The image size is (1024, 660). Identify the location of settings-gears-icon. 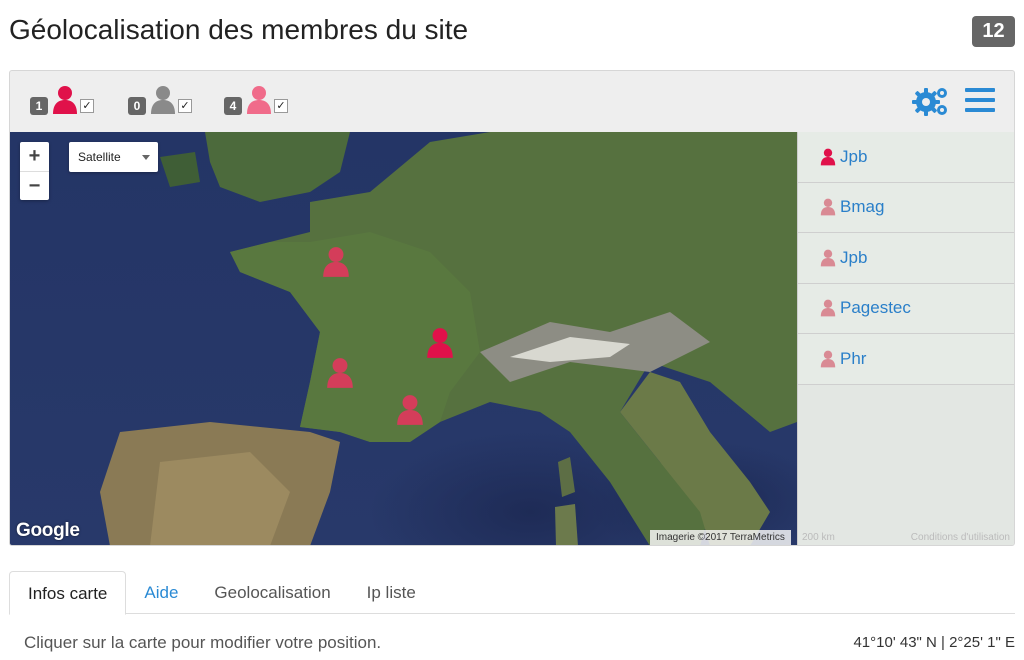
(931, 101).